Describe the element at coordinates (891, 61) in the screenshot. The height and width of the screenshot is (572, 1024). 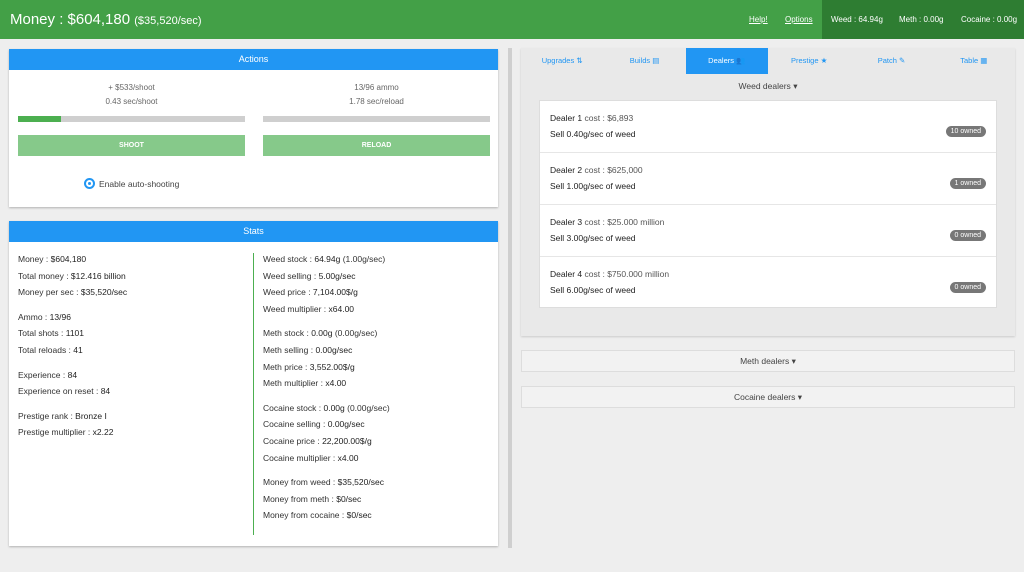
I see `tab-patch: Patch ✎` at that location.